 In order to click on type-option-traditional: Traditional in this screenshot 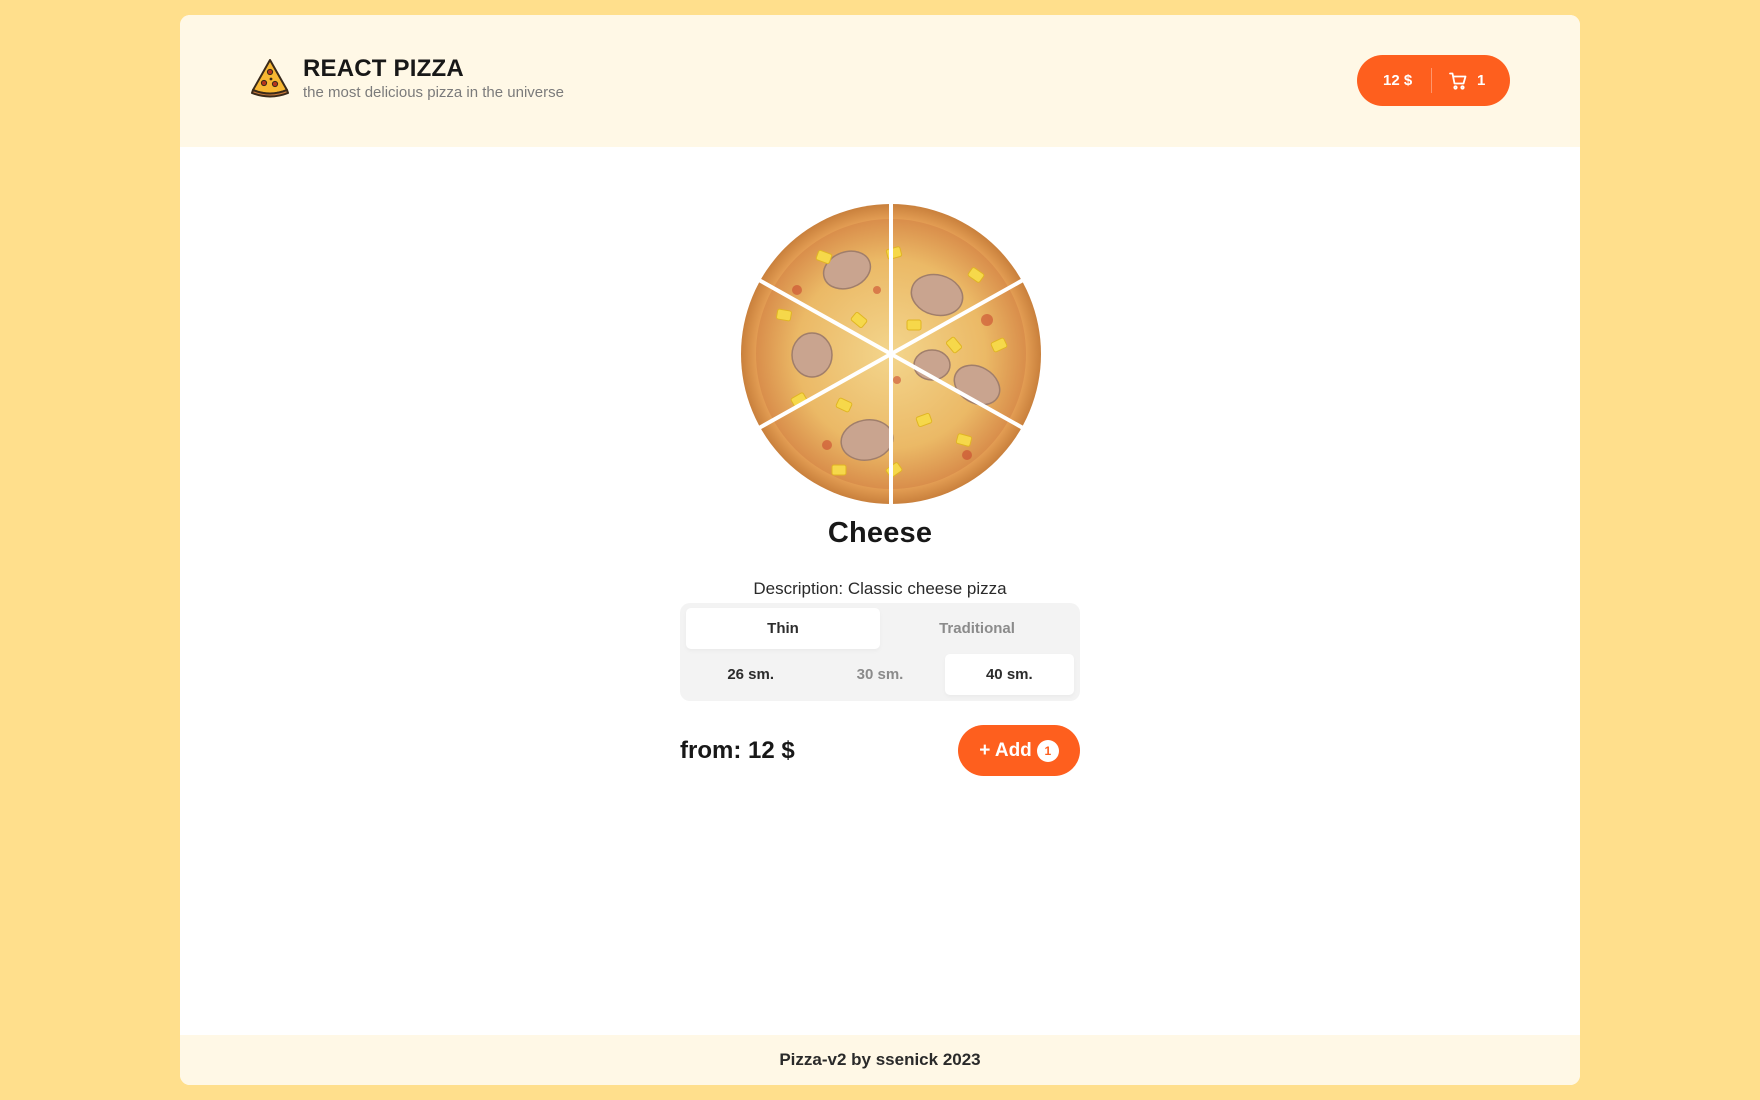, I will do `click(977, 628)`.